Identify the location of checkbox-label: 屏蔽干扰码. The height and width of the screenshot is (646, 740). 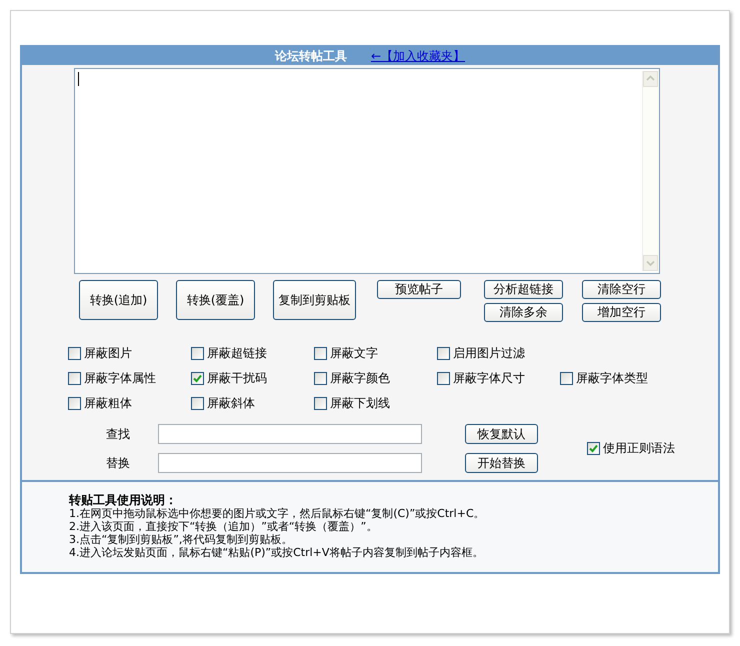
(237, 378).